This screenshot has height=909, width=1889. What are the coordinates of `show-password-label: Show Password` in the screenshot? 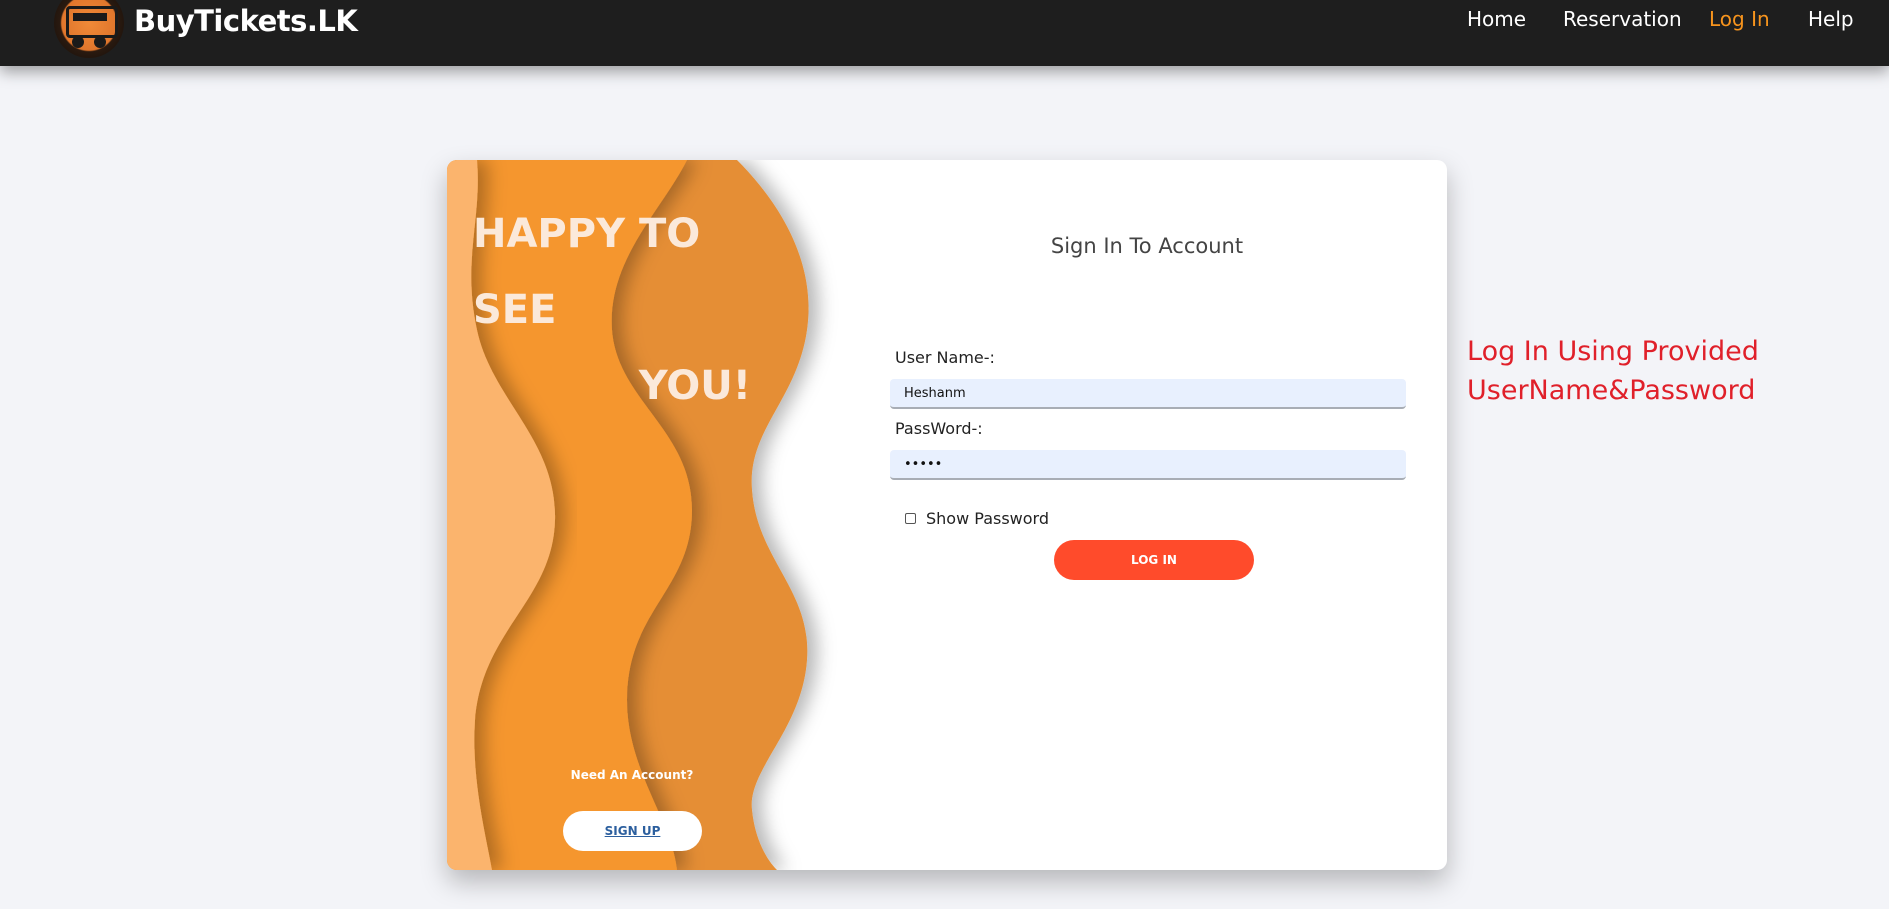 It's located at (987, 518).